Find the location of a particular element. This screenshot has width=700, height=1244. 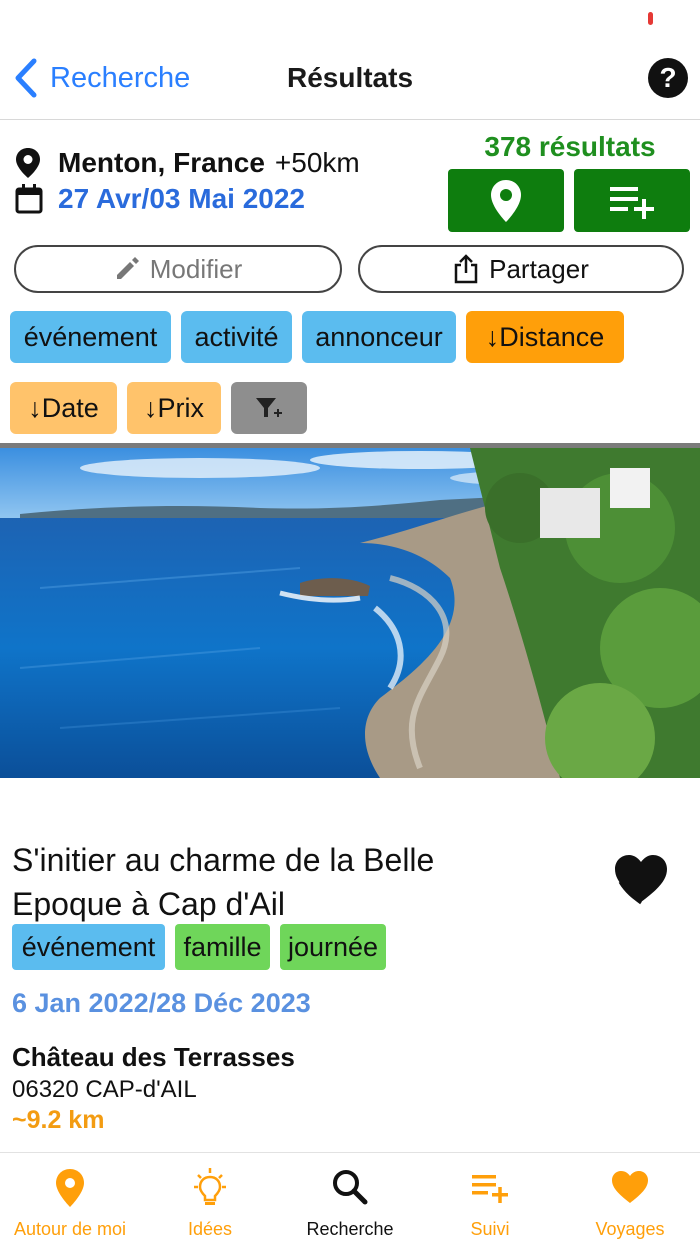

page-title: Résultats is located at coordinates (350, 77).